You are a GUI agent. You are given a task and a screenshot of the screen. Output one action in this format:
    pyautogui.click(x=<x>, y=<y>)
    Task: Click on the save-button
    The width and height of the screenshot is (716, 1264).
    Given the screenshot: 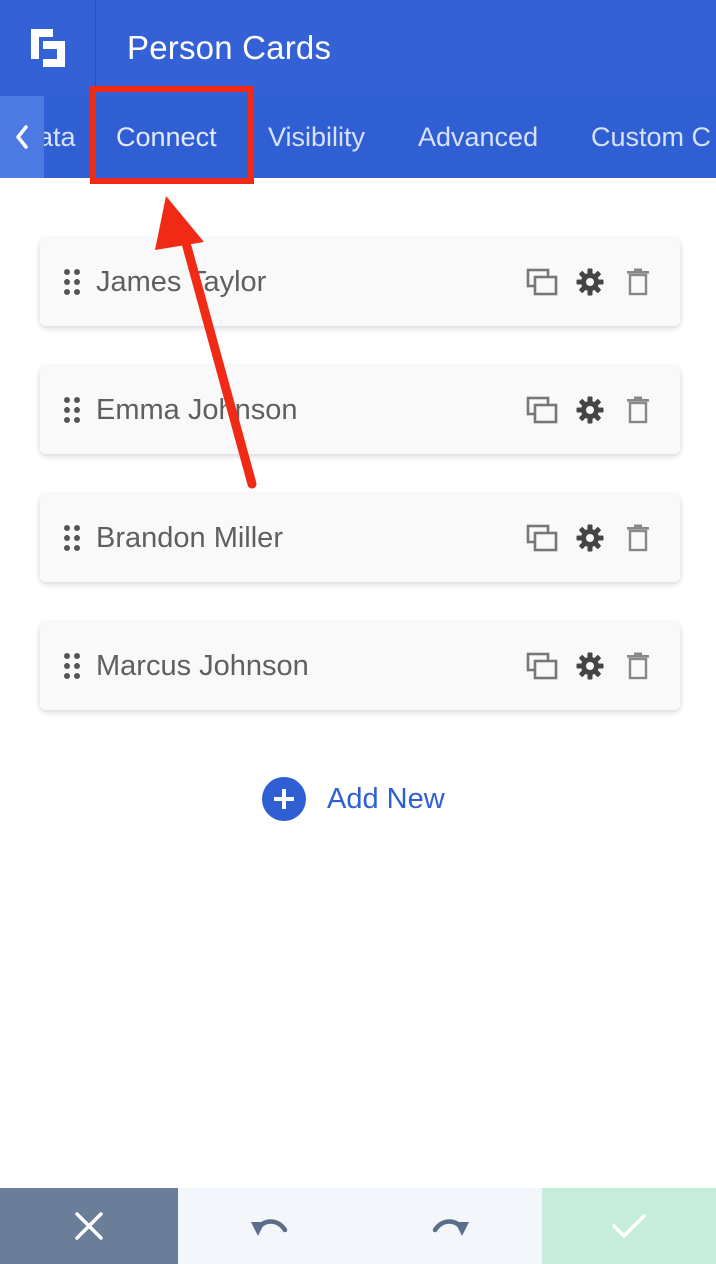 What is the action you would take?
    pyautogui.click(x=629, y=1226)
    